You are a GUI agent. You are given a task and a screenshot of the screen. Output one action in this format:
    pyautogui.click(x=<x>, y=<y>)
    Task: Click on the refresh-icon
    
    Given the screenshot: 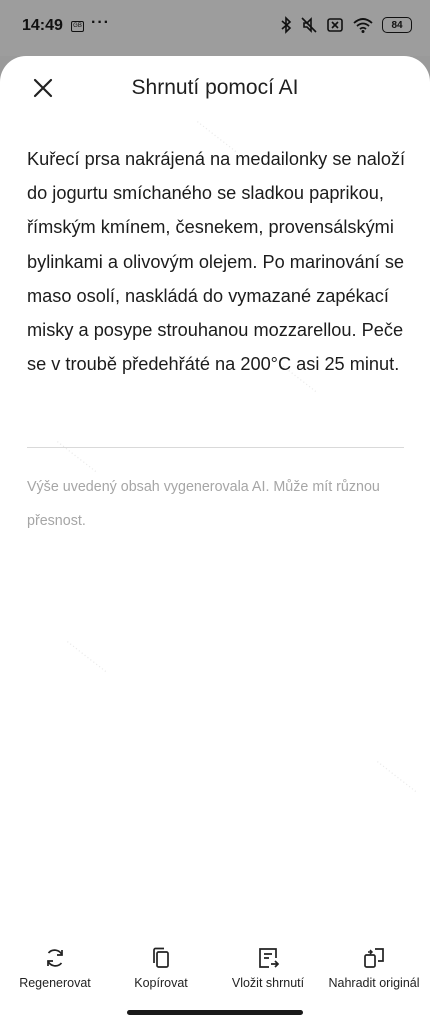 What is the action you would take?
    pyautogui.click(x=55, y=958)
    